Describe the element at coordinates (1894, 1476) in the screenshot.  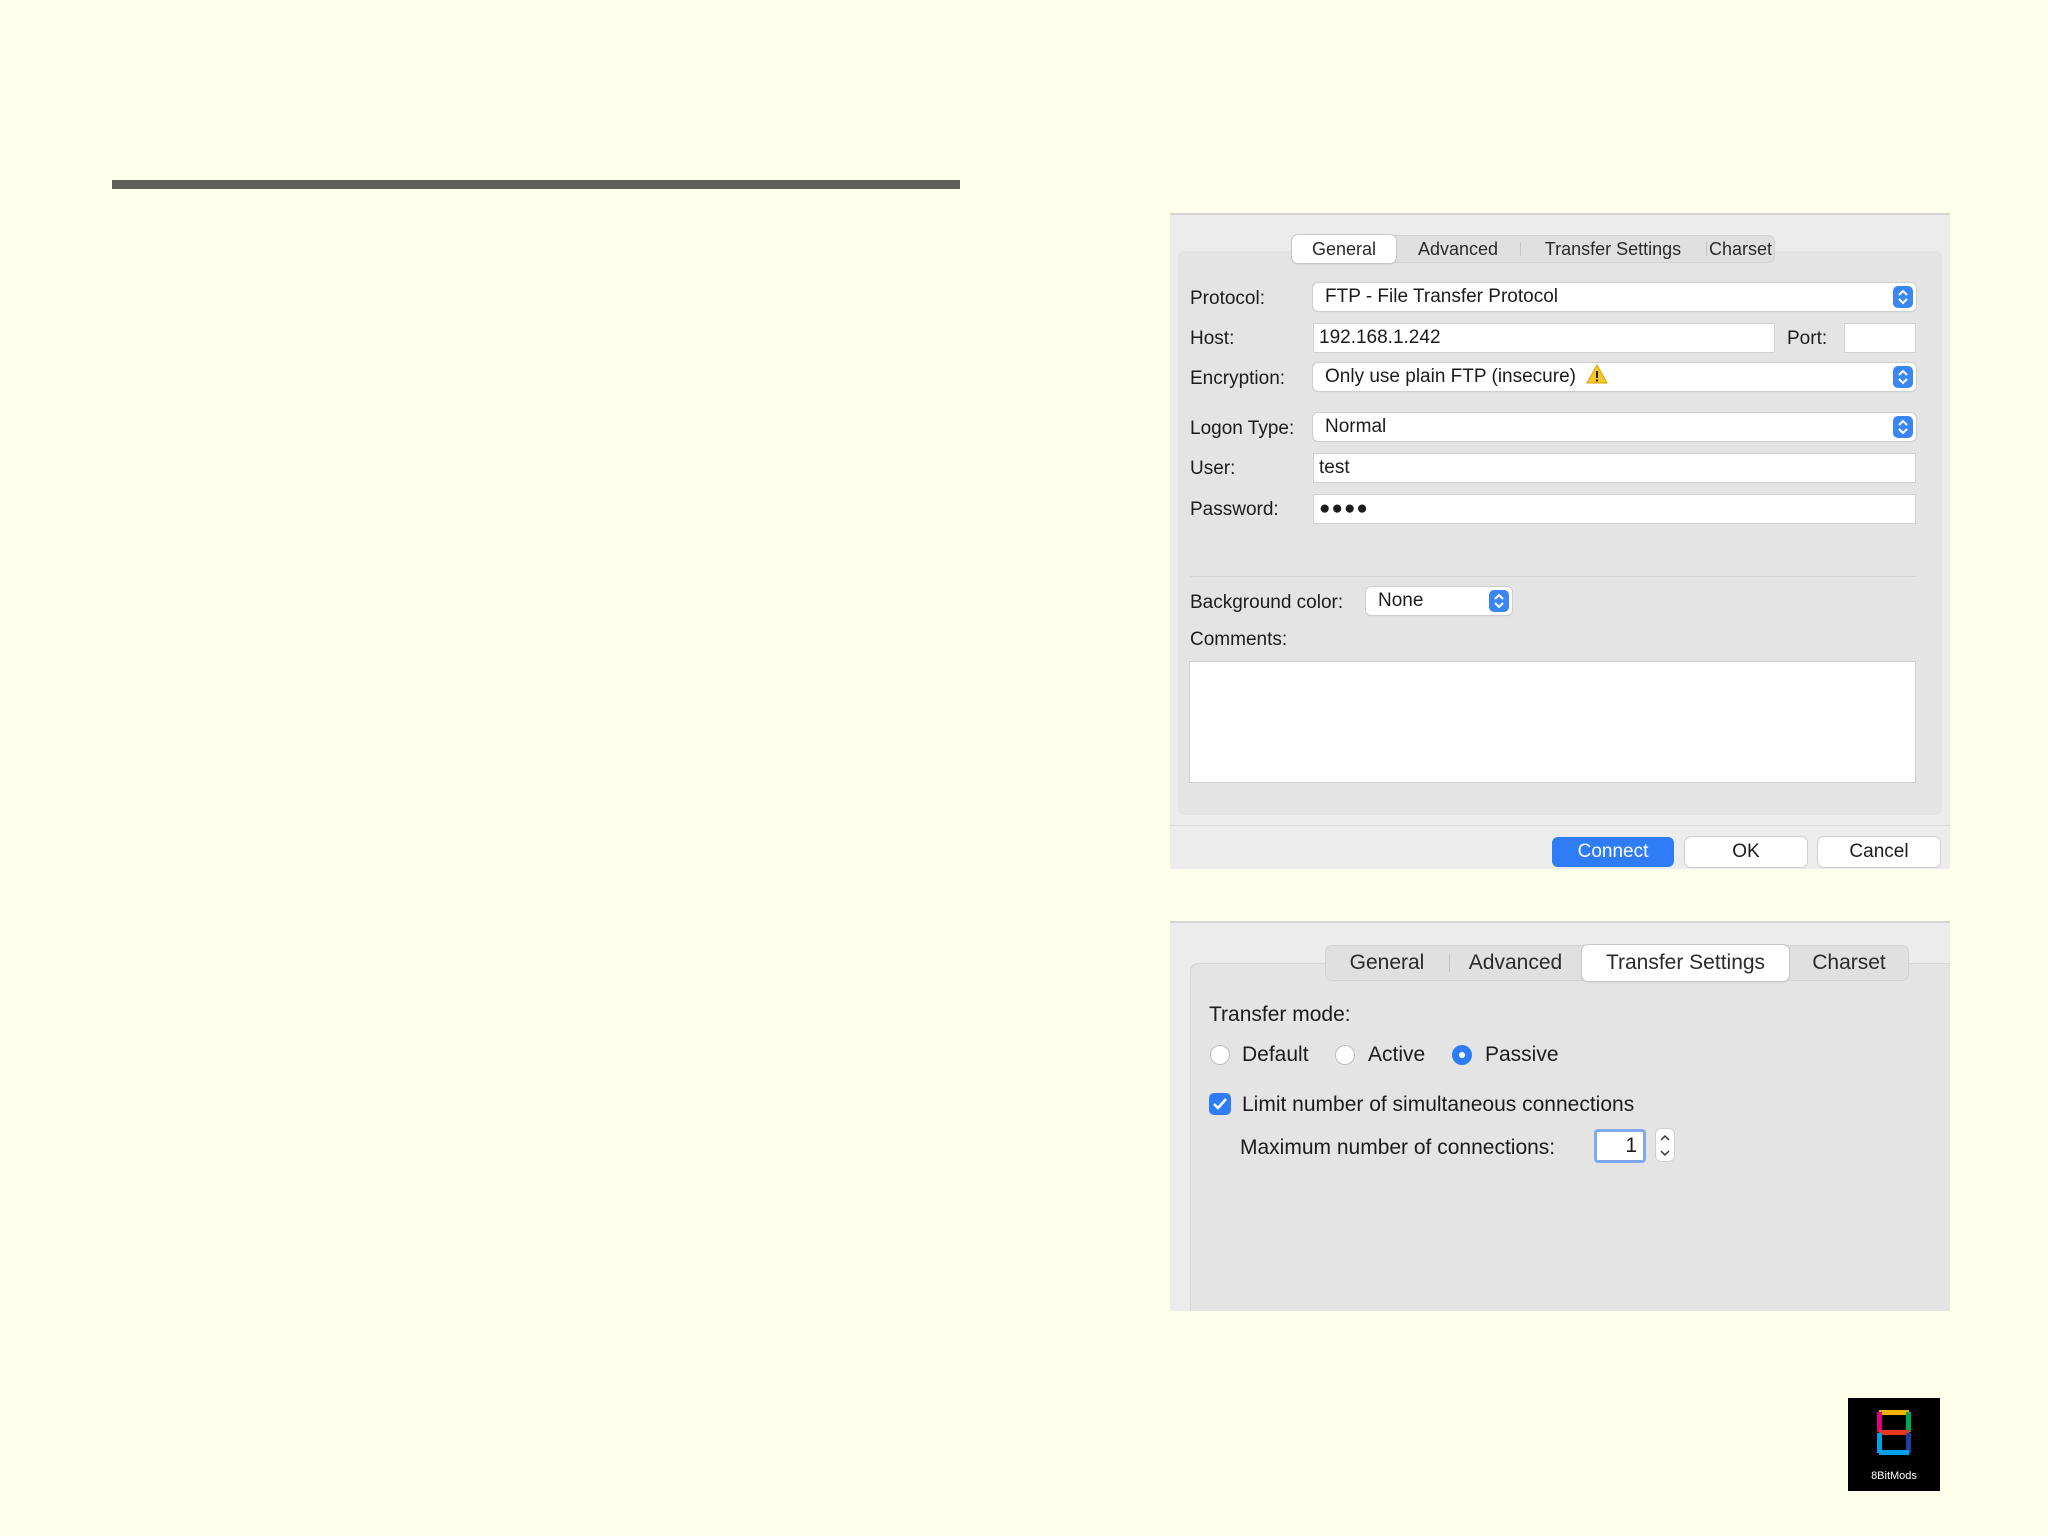
I see `logo-text: 8BitMods` at that location.